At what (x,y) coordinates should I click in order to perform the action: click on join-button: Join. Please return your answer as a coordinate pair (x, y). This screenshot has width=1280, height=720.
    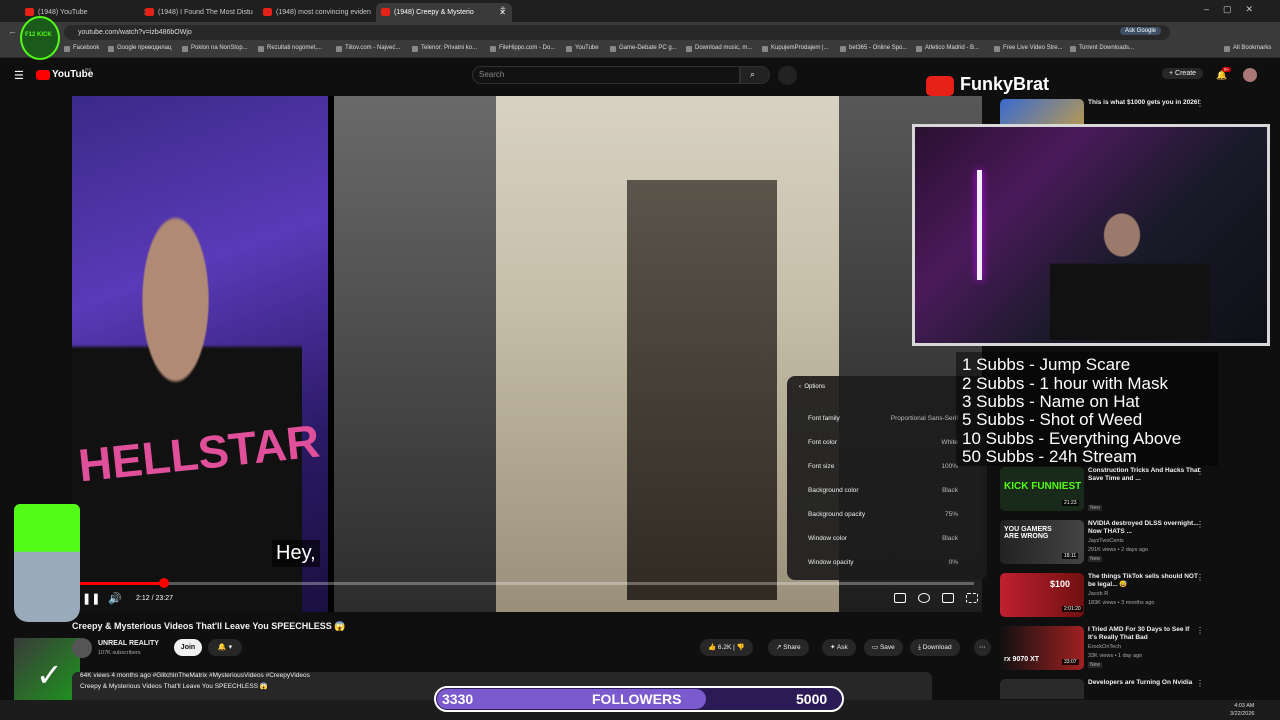
    Looking at the image, I should click on (188, 647).